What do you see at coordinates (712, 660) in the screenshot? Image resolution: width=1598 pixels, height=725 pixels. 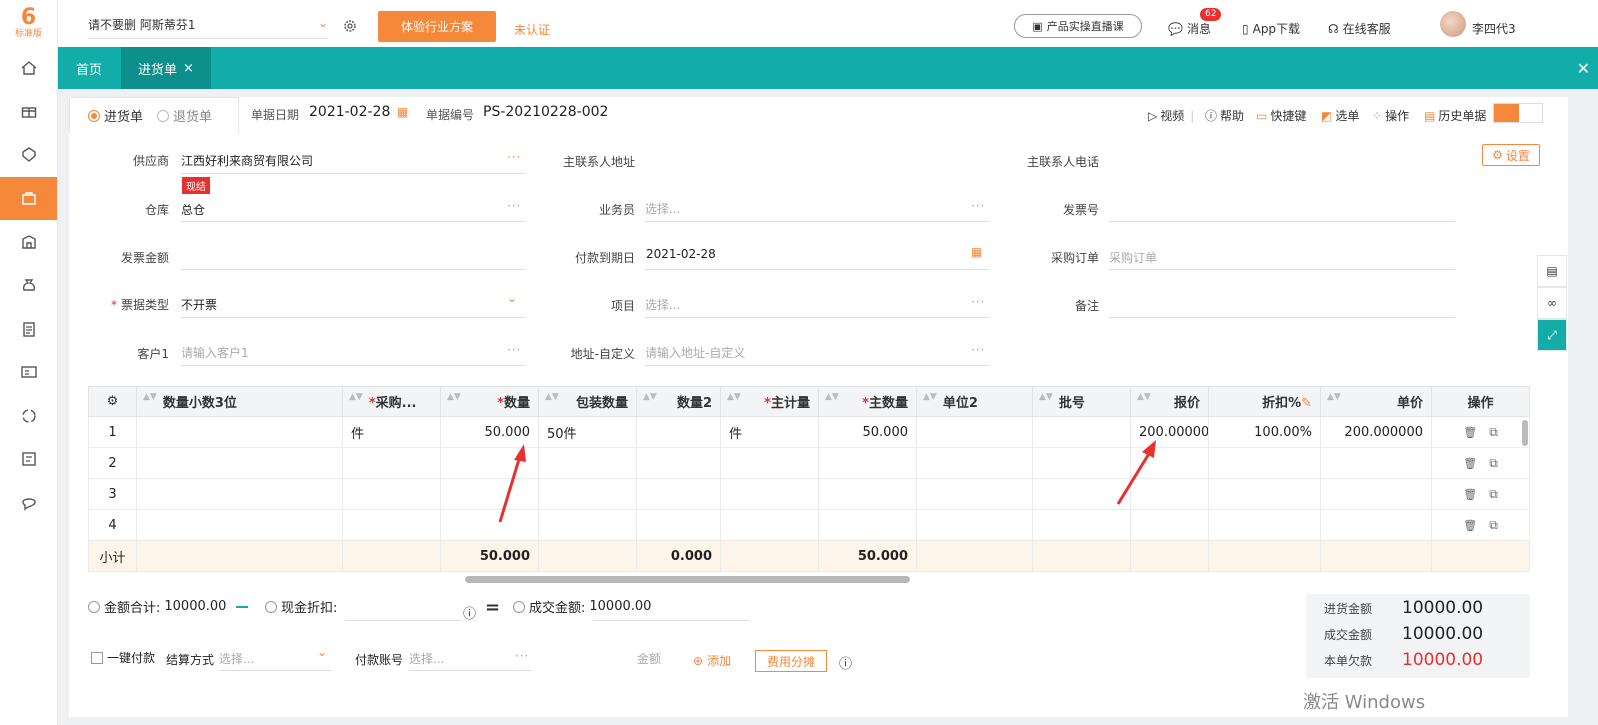 I see `add-payment-button: ⊕ 添加` at bounding box center [712, 660].